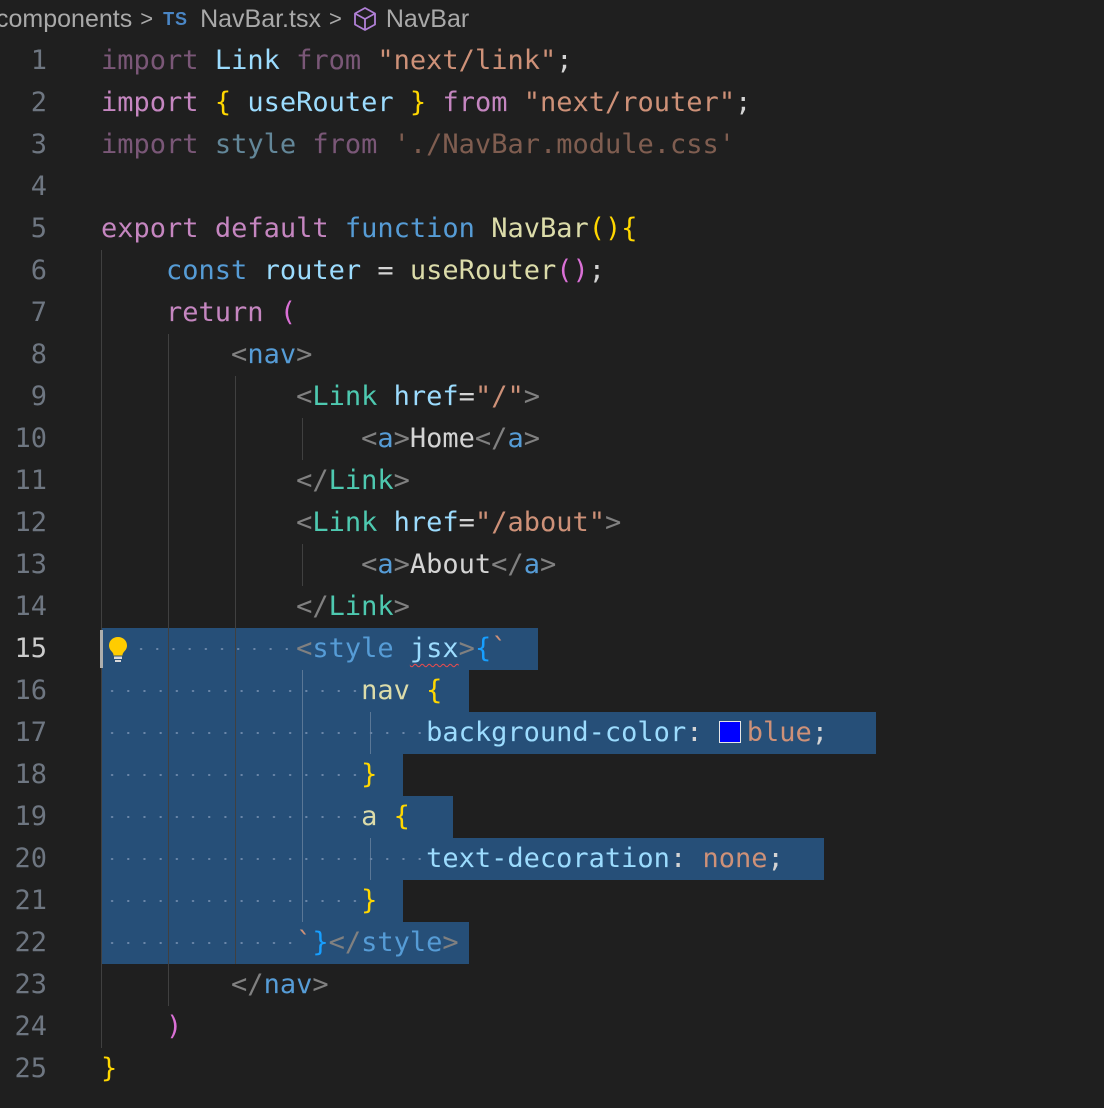 This screenshot has width=1104, height=1108. I want to click on code-line: 19 a {, so click(552, 817).